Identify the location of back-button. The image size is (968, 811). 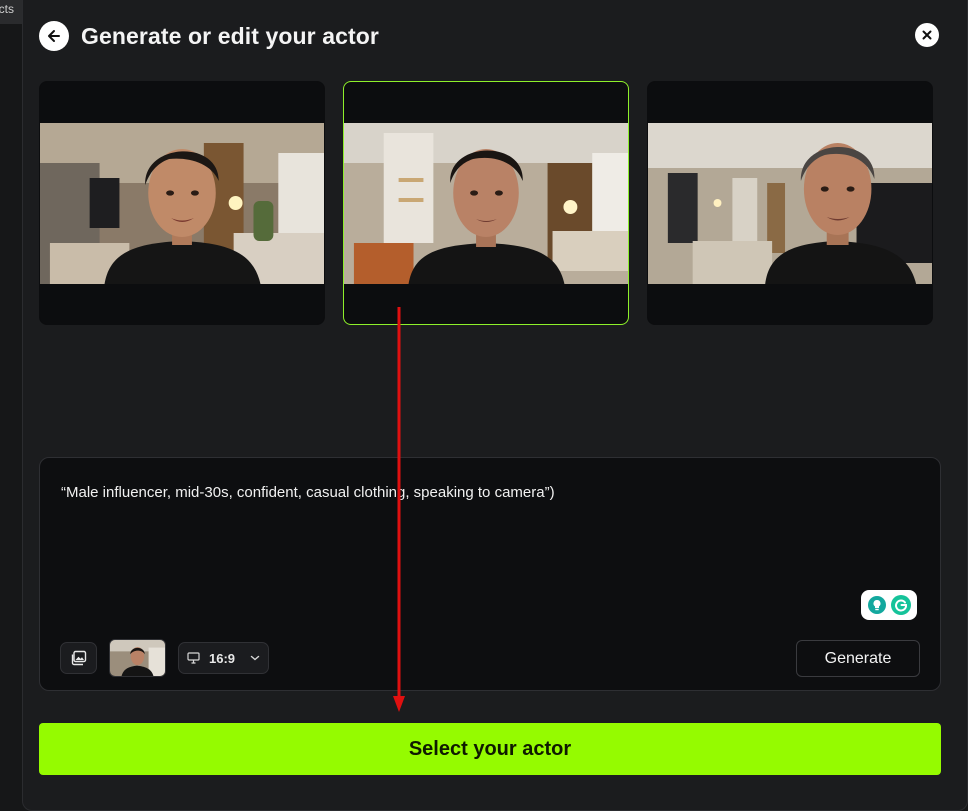
(54, 36).